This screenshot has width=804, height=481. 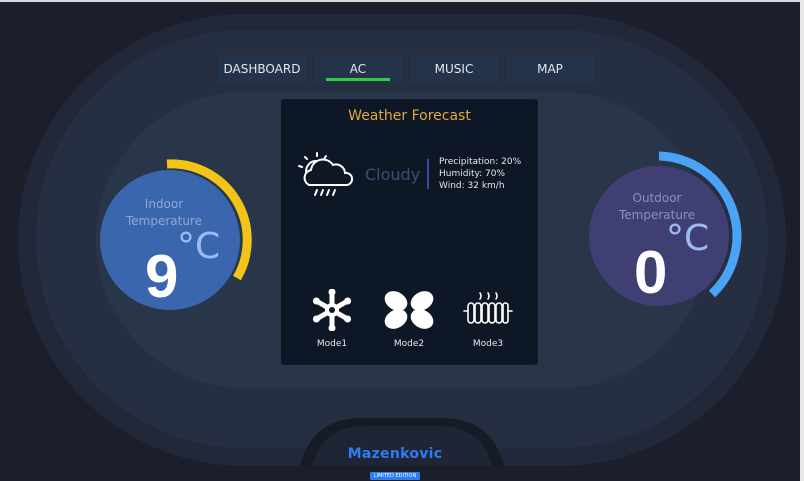 What do you see at coordinates (472, 174) in the screenshot?
I see `humidity-text: Humidity: 70%` at bounding box center [472, 174].